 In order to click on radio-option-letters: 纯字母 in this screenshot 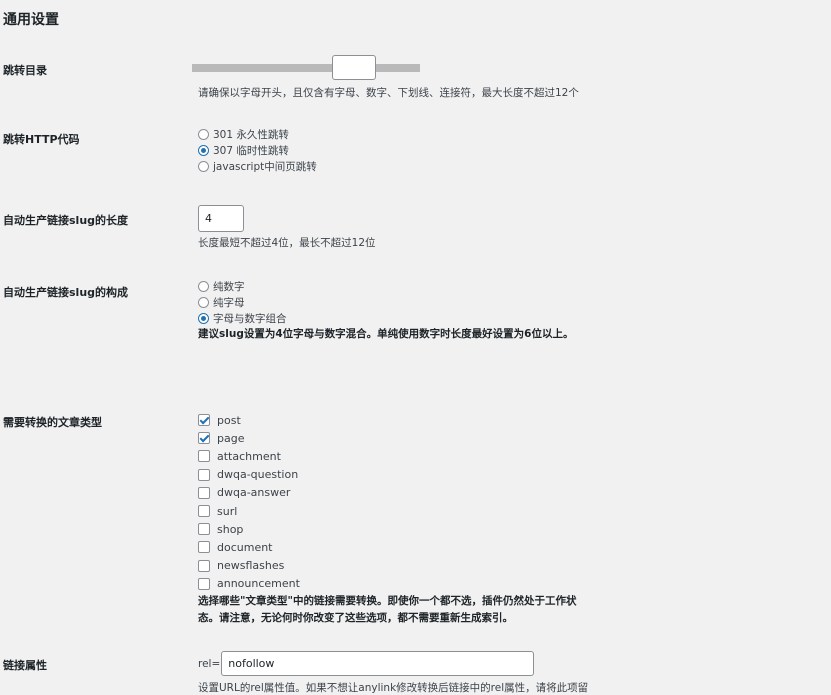, I will do `click(385, 302)`.